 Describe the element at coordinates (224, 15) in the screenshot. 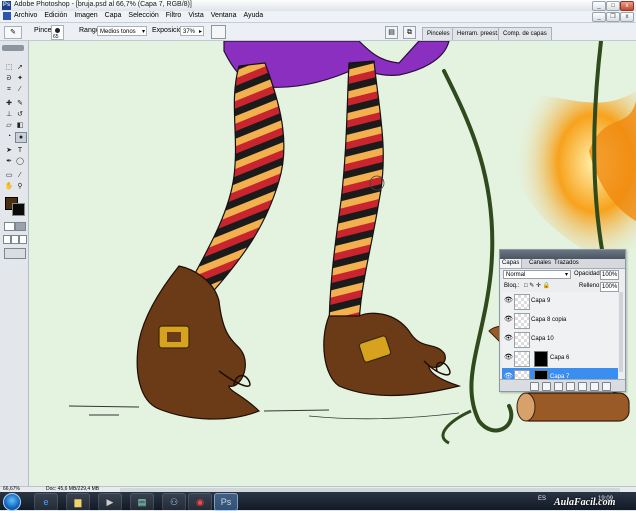

I see `menu-ventana: Ventana` at that location.